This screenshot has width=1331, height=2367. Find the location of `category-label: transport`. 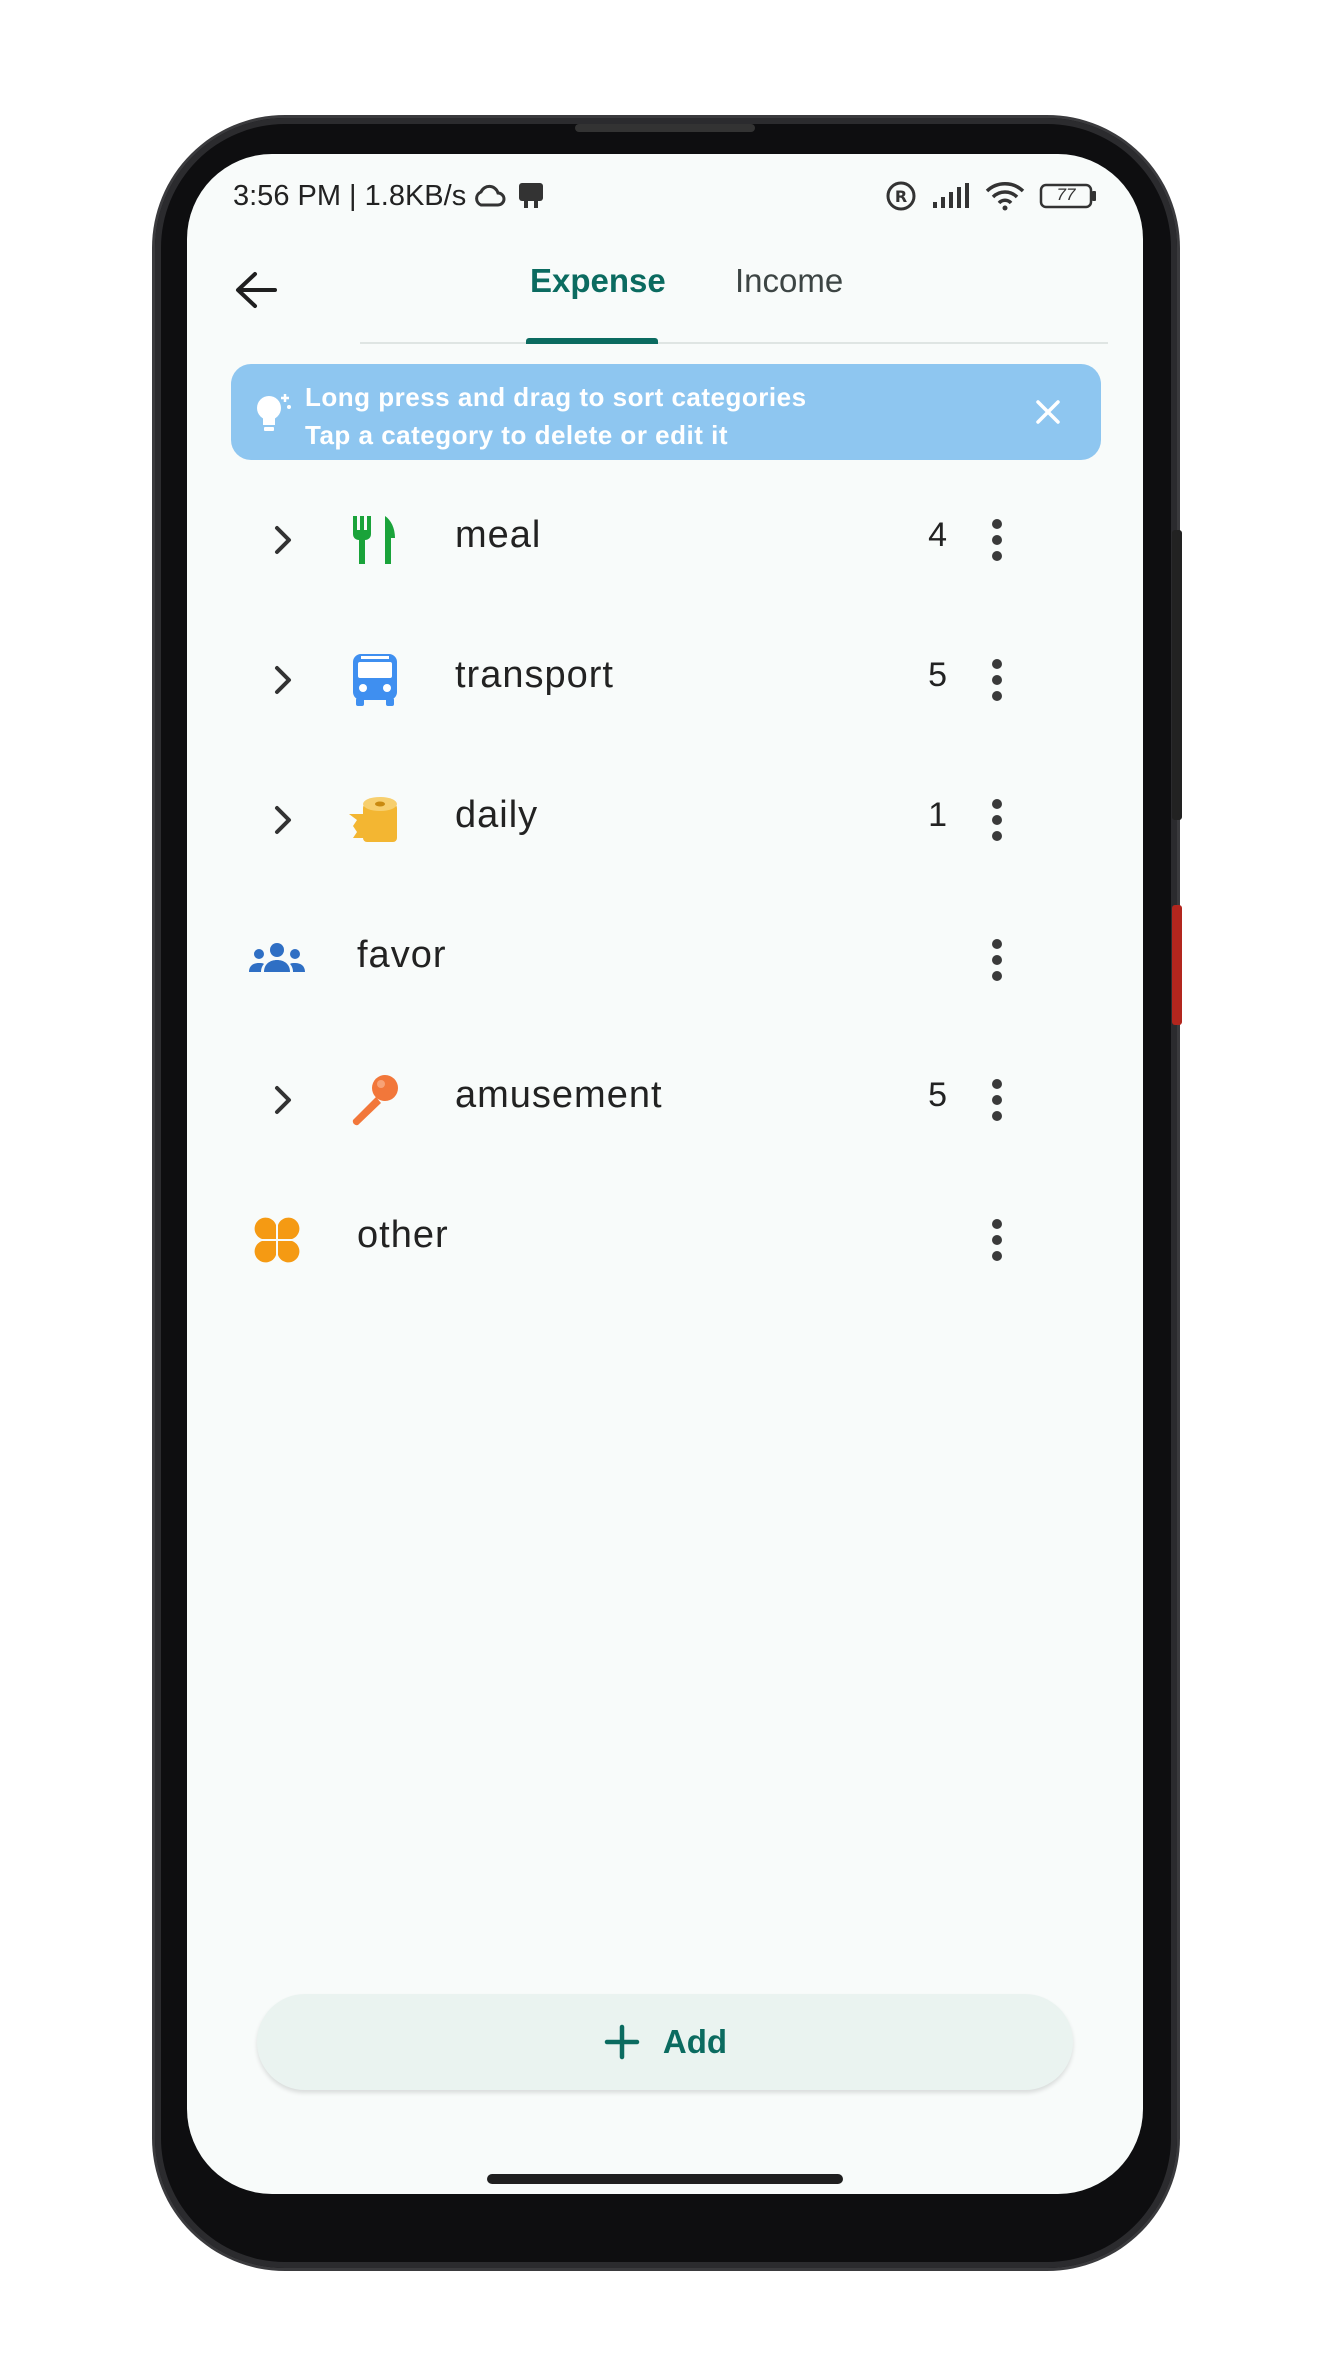

category-label: transport is located at coordinates (534, 675).